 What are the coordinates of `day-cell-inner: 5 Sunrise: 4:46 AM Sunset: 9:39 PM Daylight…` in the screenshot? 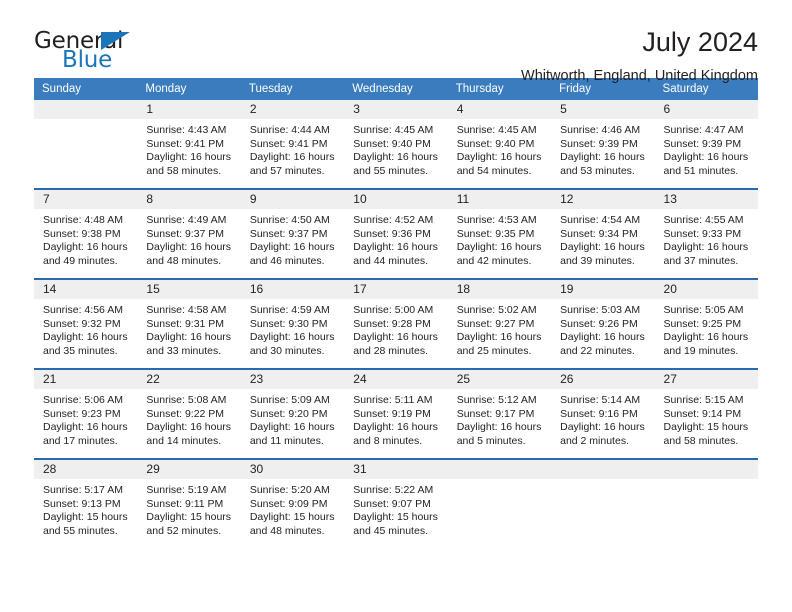 It's located at (603, 144).